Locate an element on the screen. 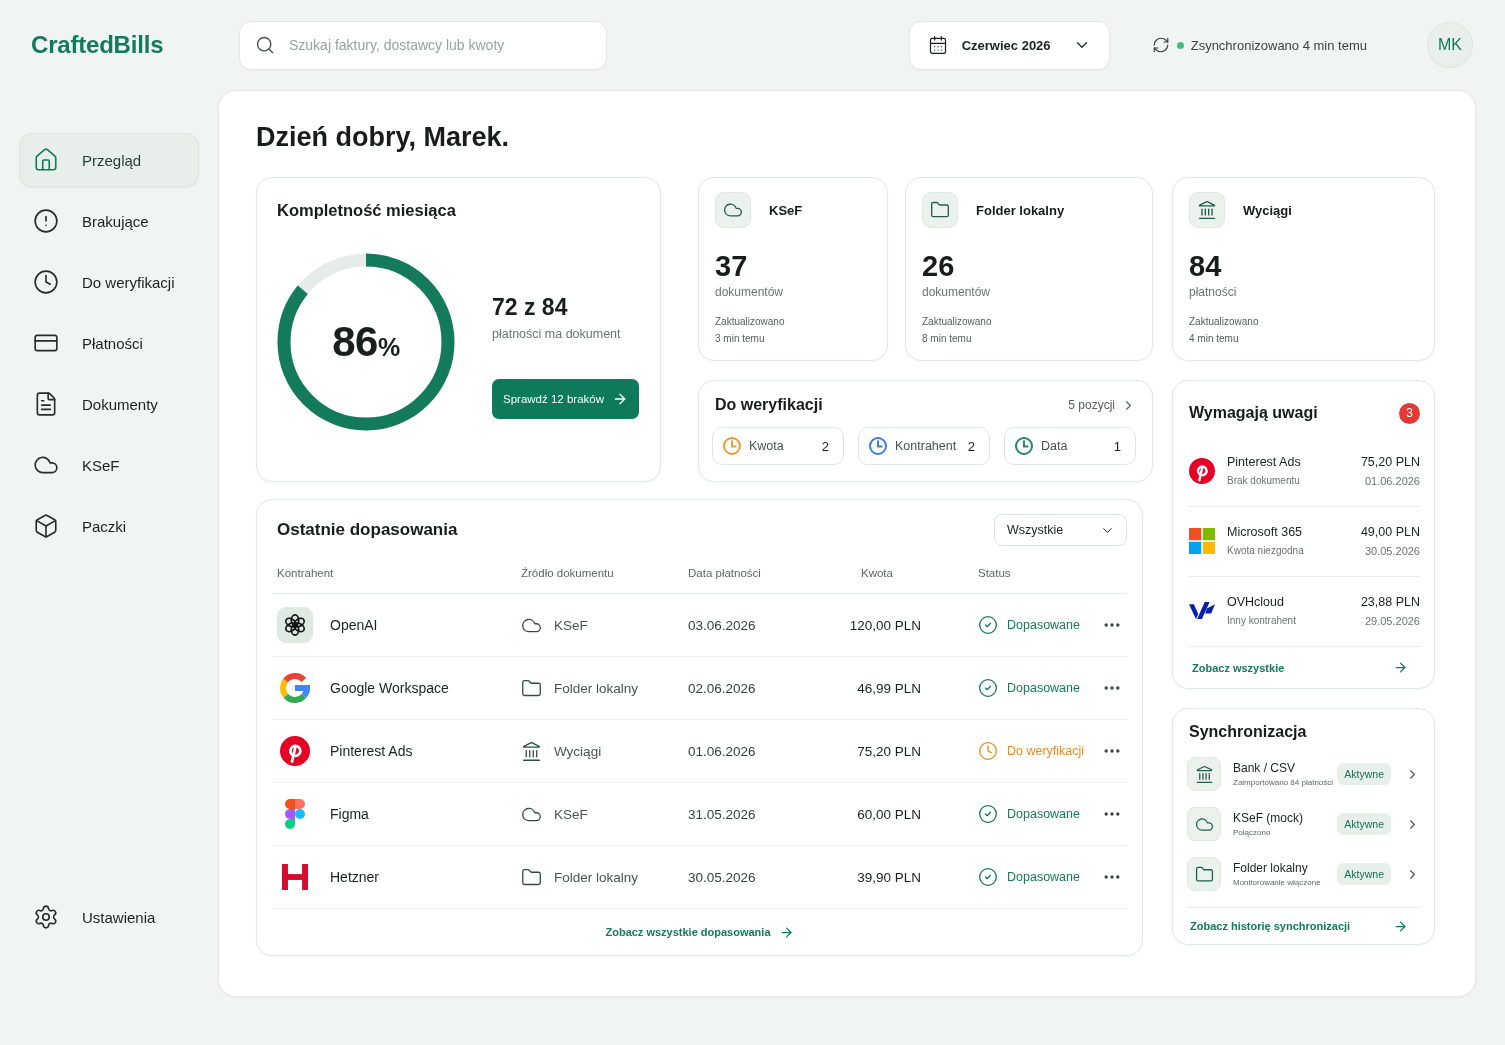 Image resolution: width=1505 pixels, height=1045 pixels. sync-history-link: Zobacz historię synchronizacji is located at coordinates (1303, 926).